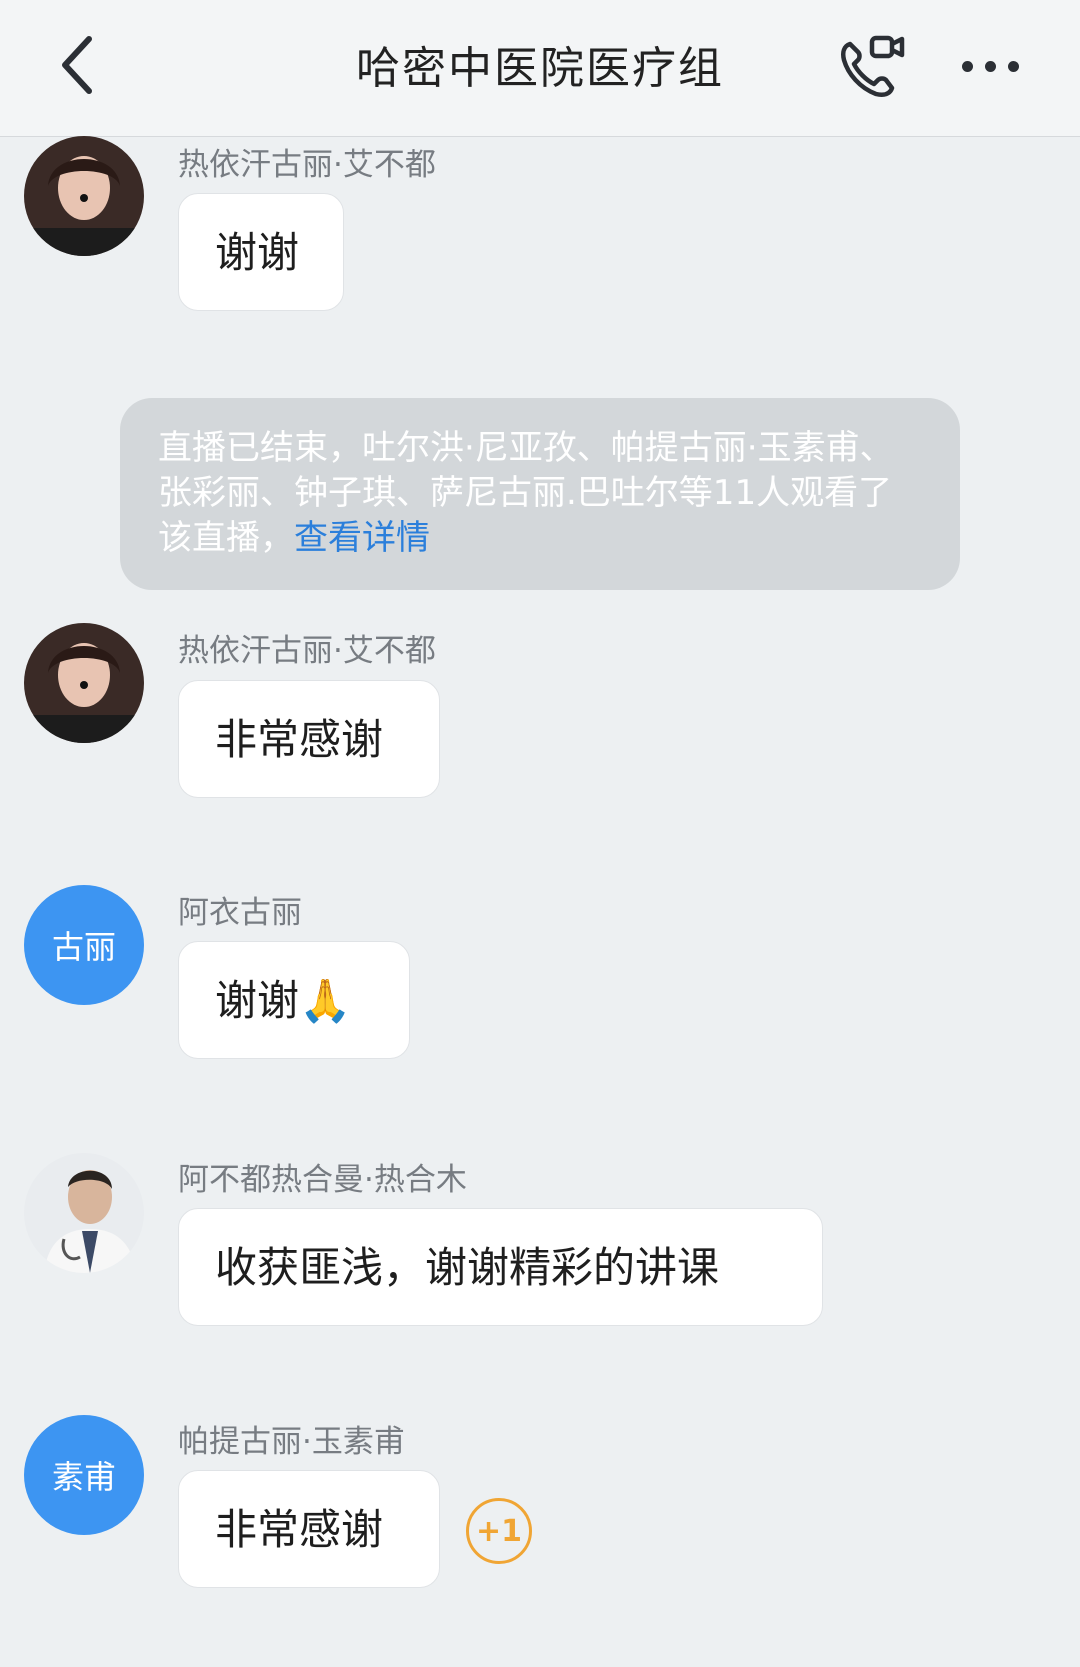  I want to click on video-phone-icon, so click(871, 69).